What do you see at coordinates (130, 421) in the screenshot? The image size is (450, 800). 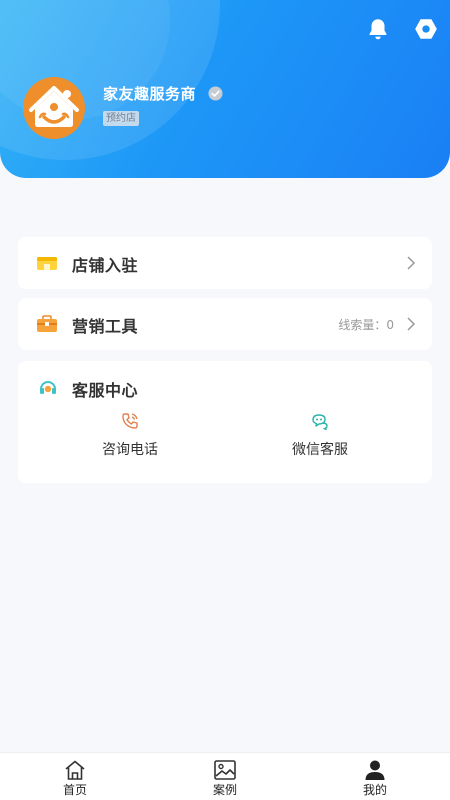 I see `phone-icon` at bounding box center [130, 421].